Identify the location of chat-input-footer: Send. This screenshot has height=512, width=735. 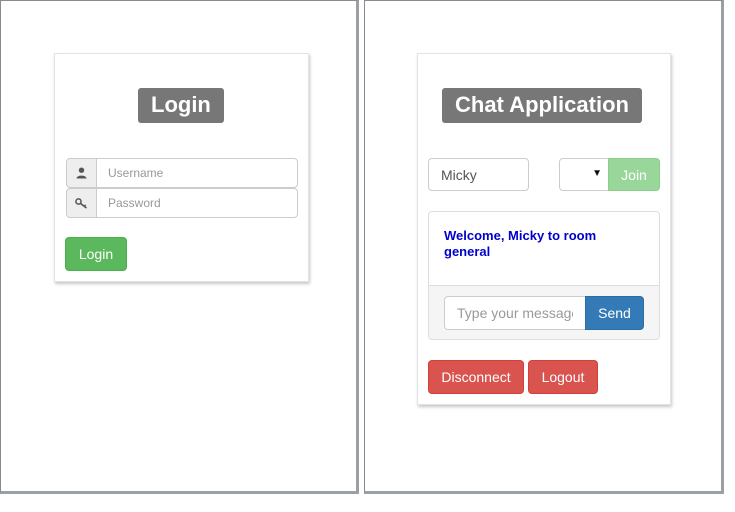
(544, 312).